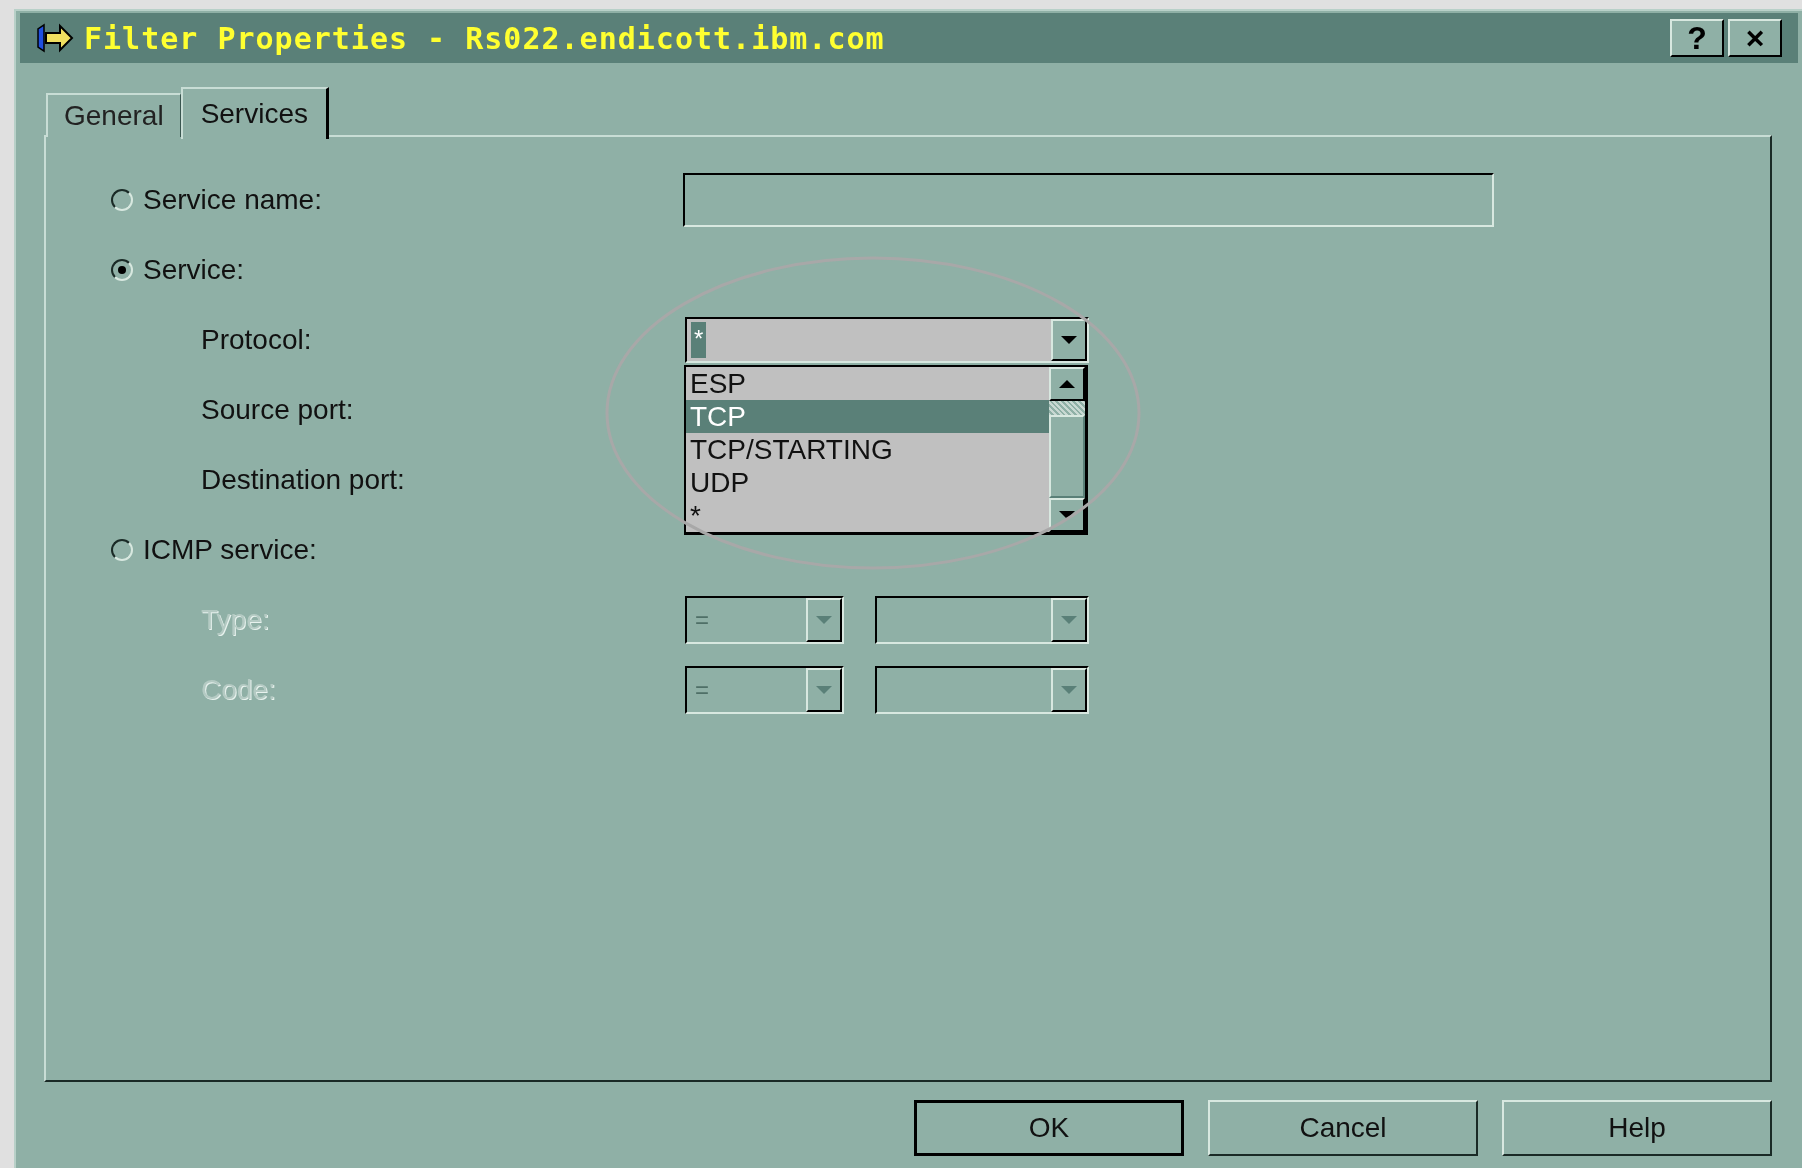 The image size is (1802, 1168). What do you see at coordinates (254, 113) in the screenshot?
I see `tab: Services` at bounding box center [254, 113].